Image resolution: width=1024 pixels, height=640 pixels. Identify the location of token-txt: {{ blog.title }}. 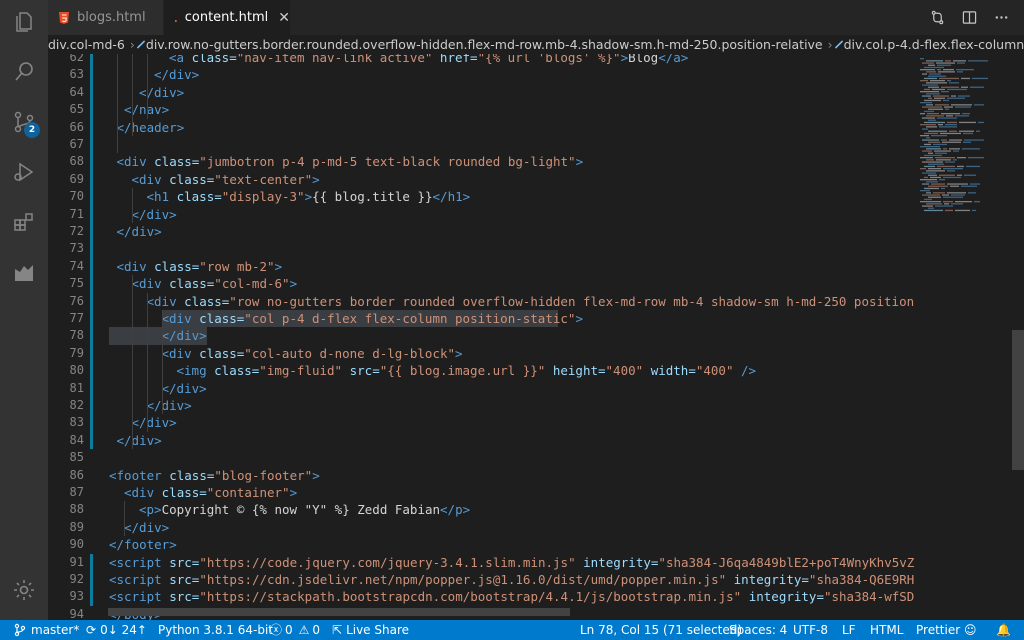
(372, 197).